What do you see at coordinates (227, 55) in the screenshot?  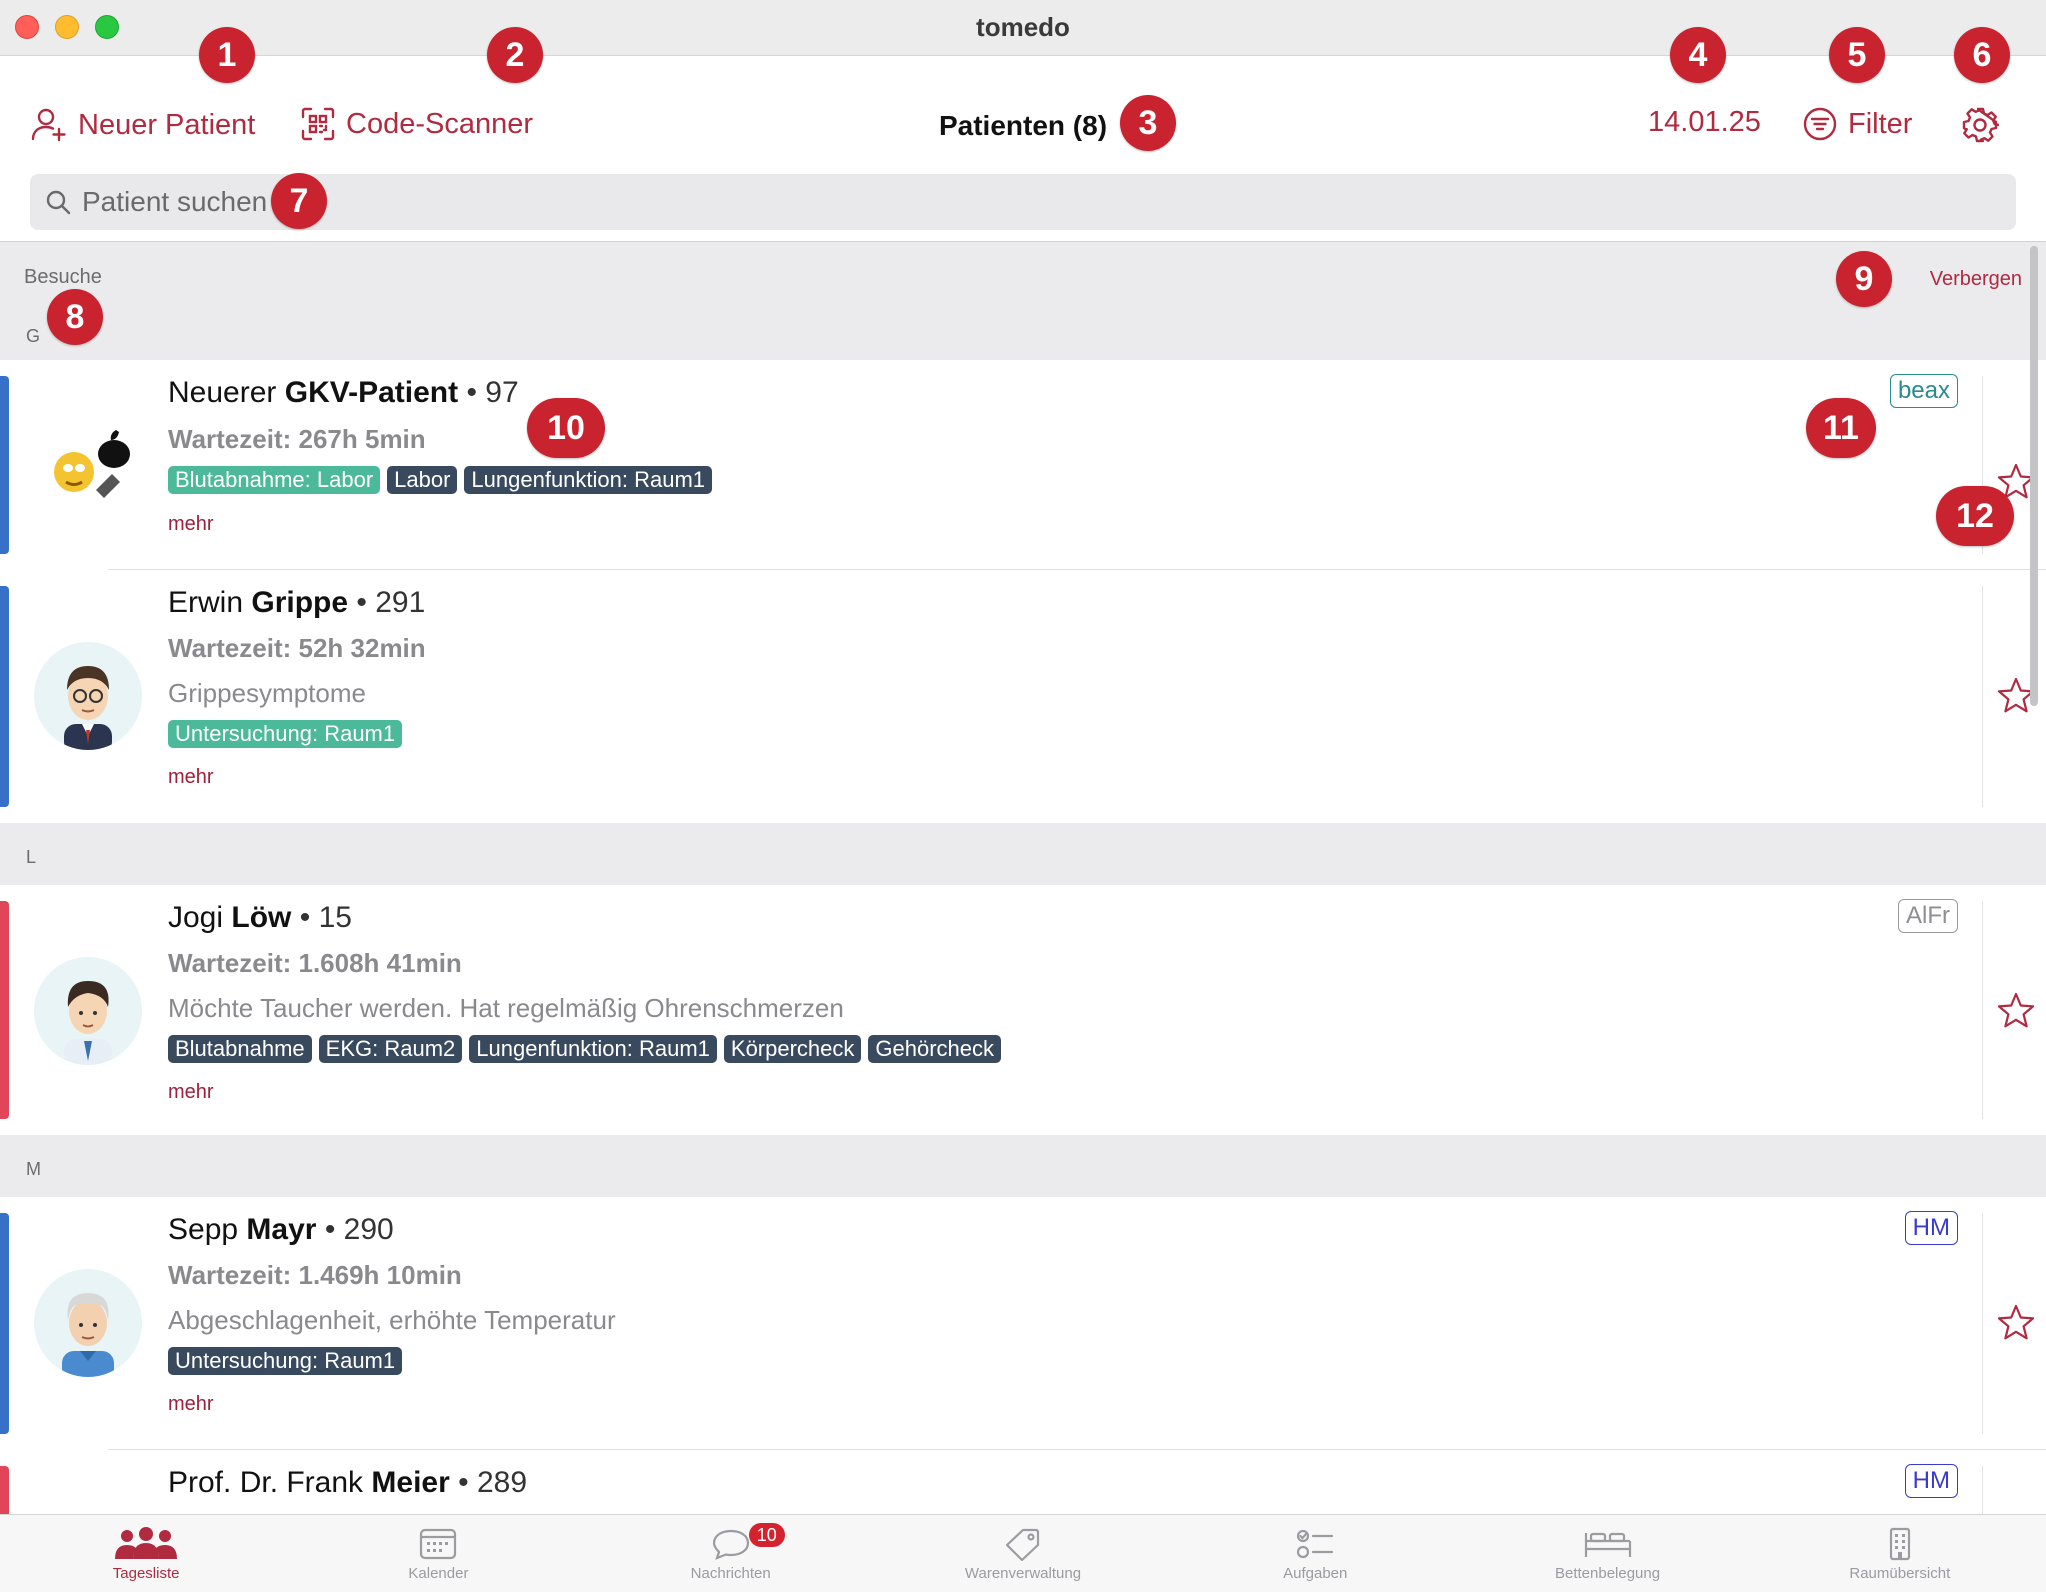 I see `annotation-marker: 1` at bounding box center [227, 55].